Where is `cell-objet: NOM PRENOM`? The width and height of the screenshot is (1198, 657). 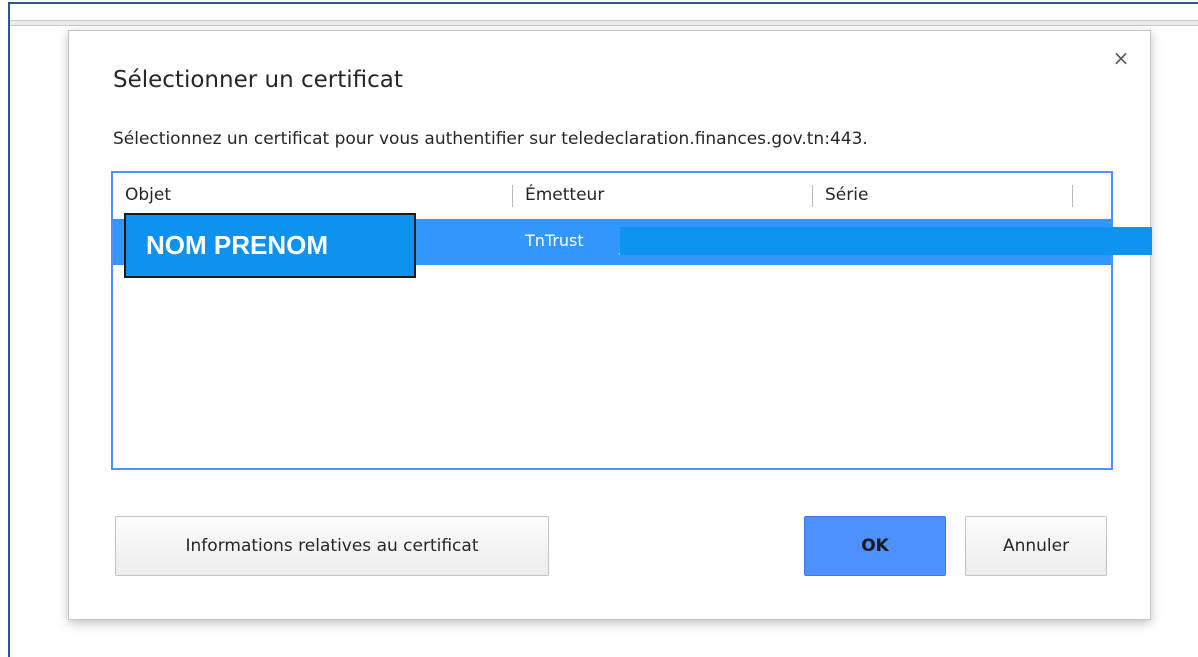
cell-objet: NOM PRENOM is located at coordinates (237, 245).